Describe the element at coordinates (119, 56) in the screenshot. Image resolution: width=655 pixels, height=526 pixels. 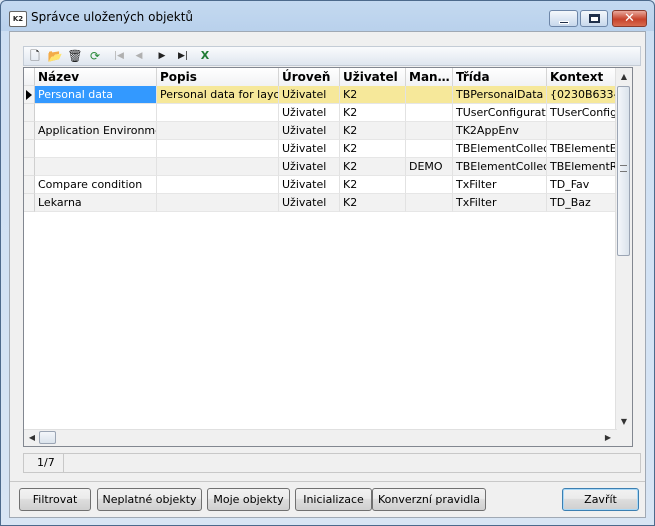
I see `first-icon: |◀` at that location.